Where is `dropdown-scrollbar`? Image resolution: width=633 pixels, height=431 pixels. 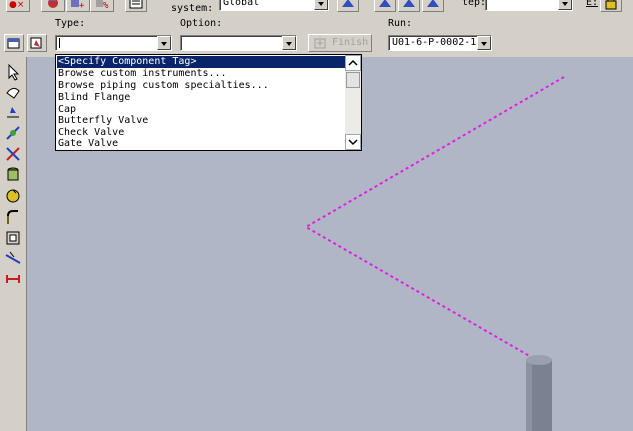
dropdown-scrollbar is located at coordinates (353, 102).